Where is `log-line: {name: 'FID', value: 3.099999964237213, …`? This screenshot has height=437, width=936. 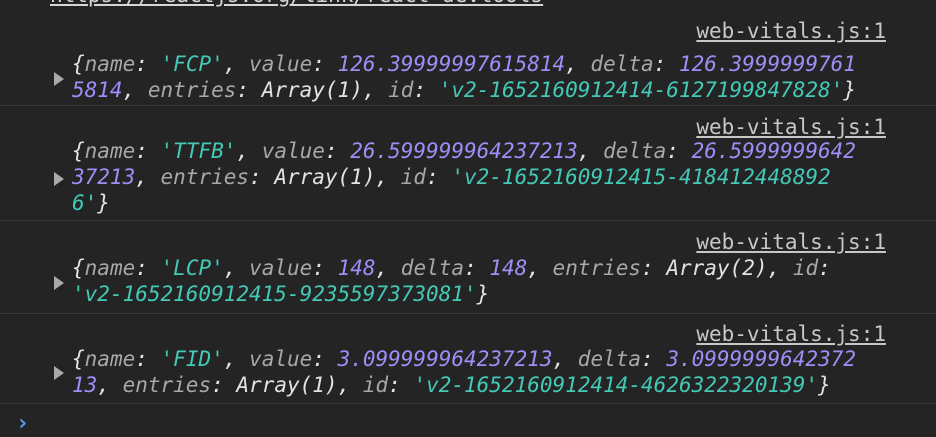 log-line: {name: 'FID', value: 3.099999964237213, … is located at coordinates (487, 359).